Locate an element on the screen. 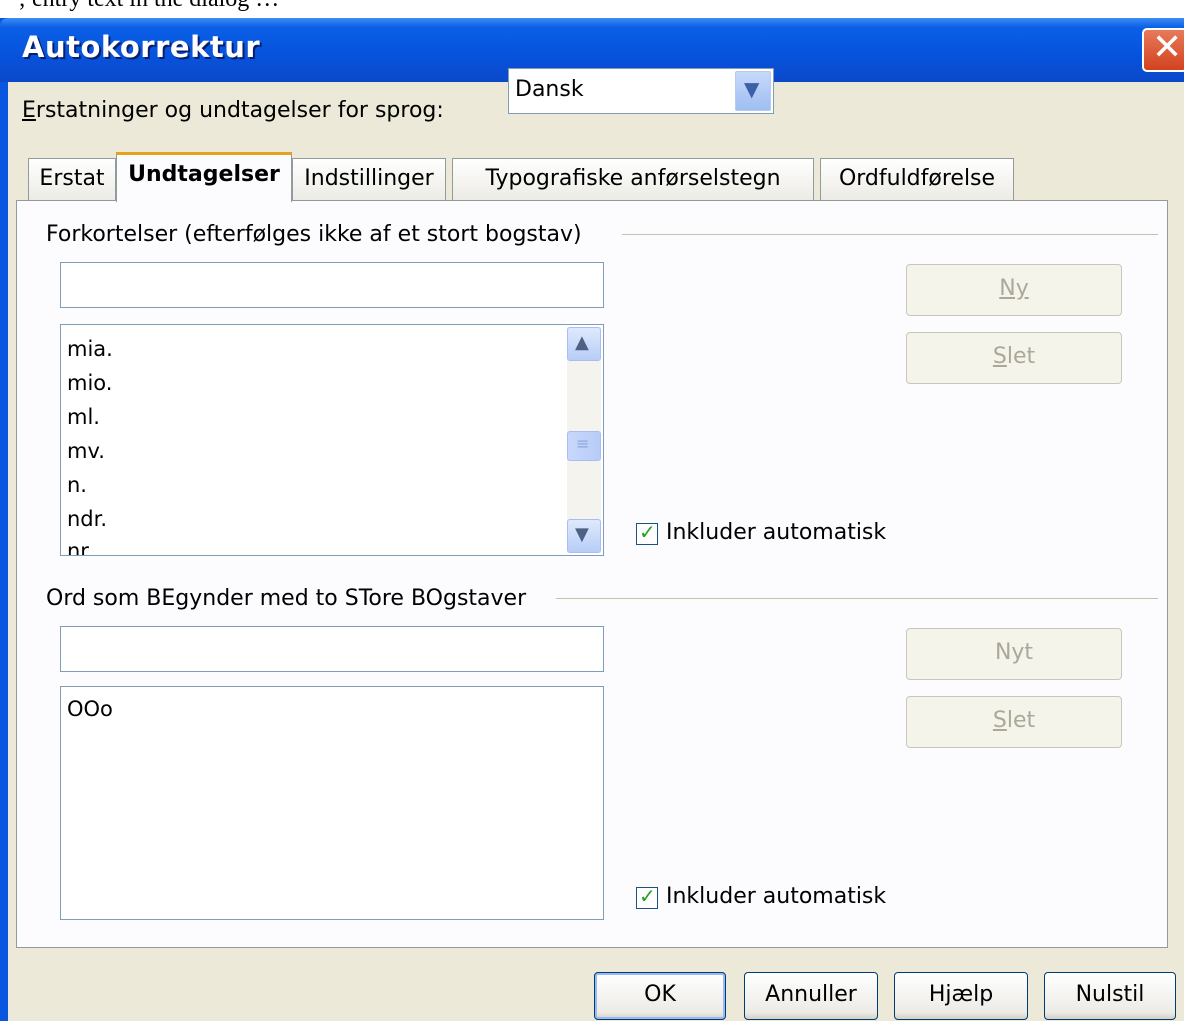  language-label: Erstatninger og undtagelser for sprog: is located at coordinates (233, 110).